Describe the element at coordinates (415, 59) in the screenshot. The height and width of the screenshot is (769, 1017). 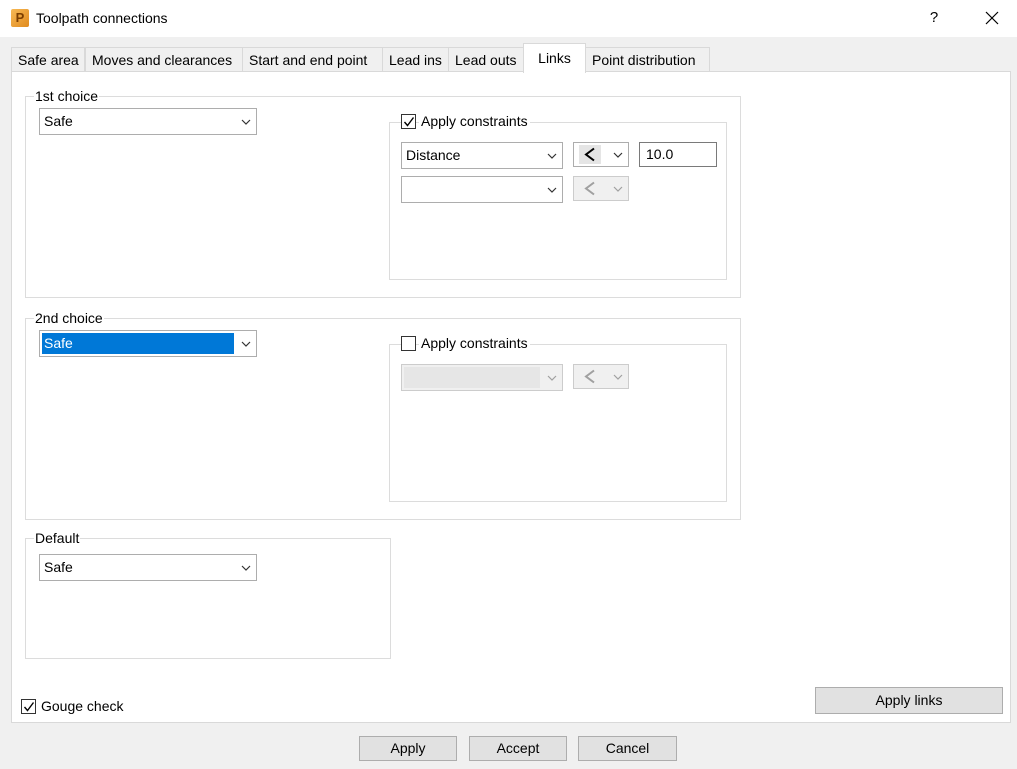
I see `tab-lead-ins: Lead ins` at that location.